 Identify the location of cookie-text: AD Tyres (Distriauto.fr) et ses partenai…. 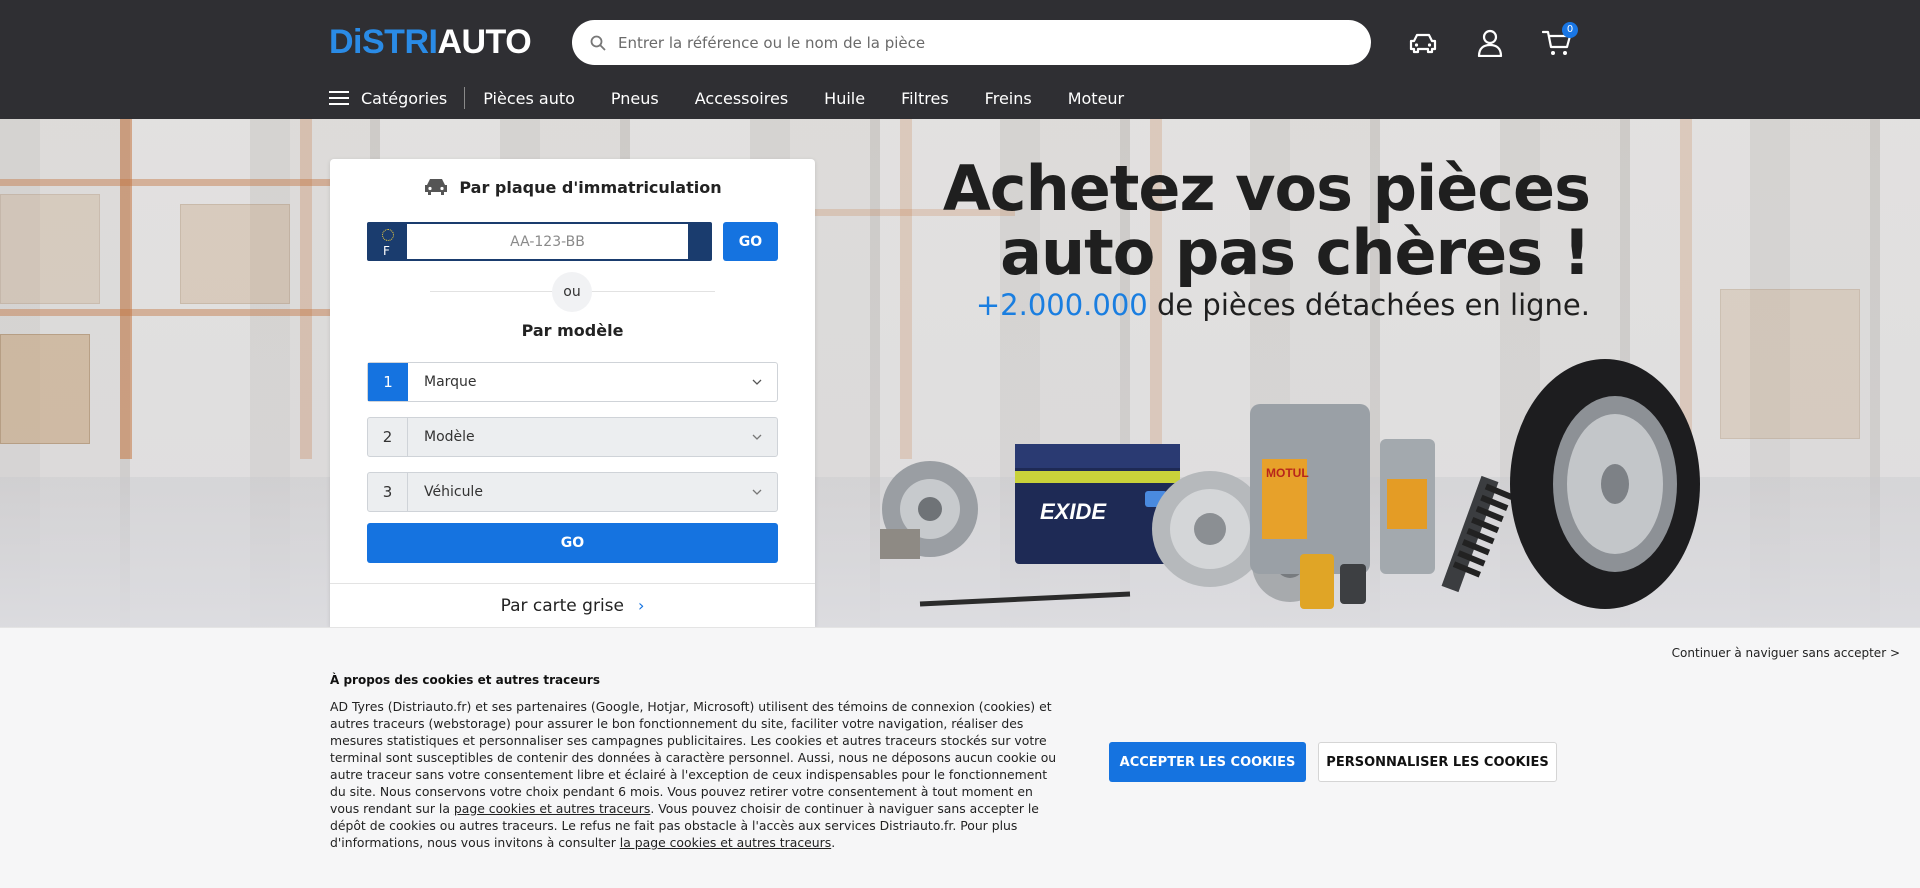
(695, 774).